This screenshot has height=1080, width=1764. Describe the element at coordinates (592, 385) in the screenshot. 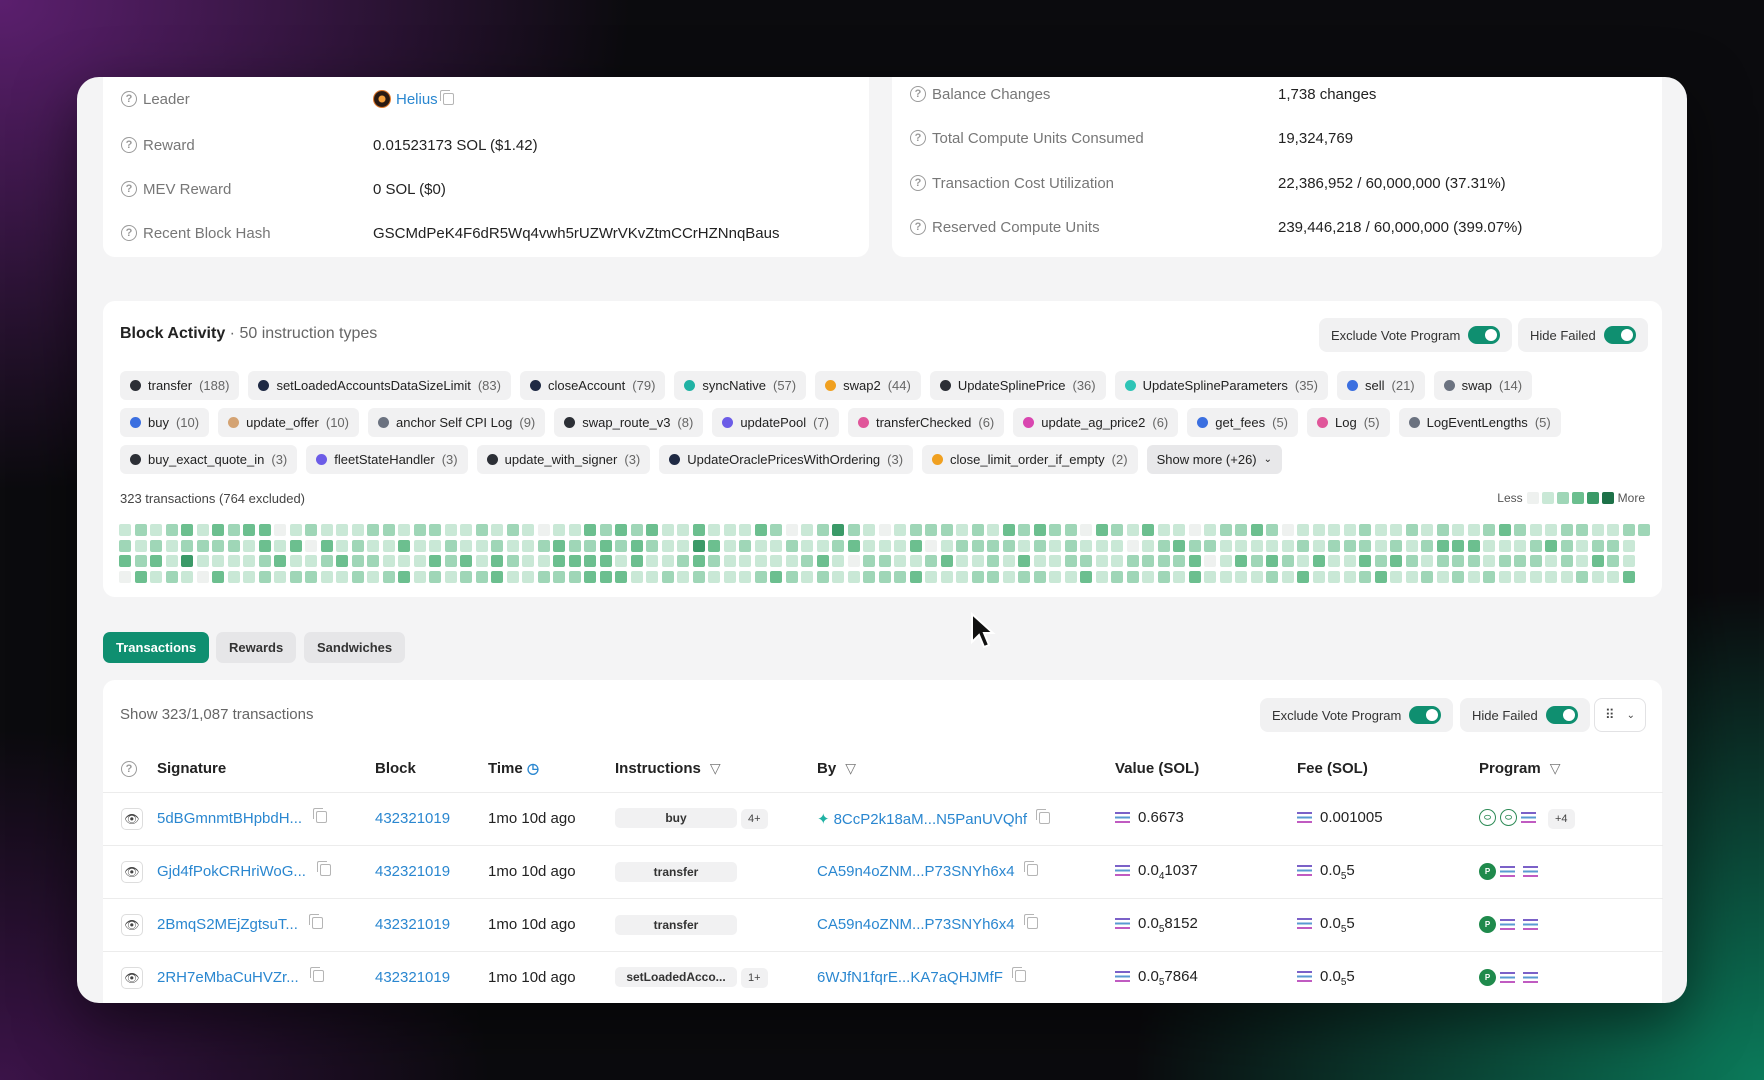

I see `instruction-chip: closeAccount (79)` at that location.